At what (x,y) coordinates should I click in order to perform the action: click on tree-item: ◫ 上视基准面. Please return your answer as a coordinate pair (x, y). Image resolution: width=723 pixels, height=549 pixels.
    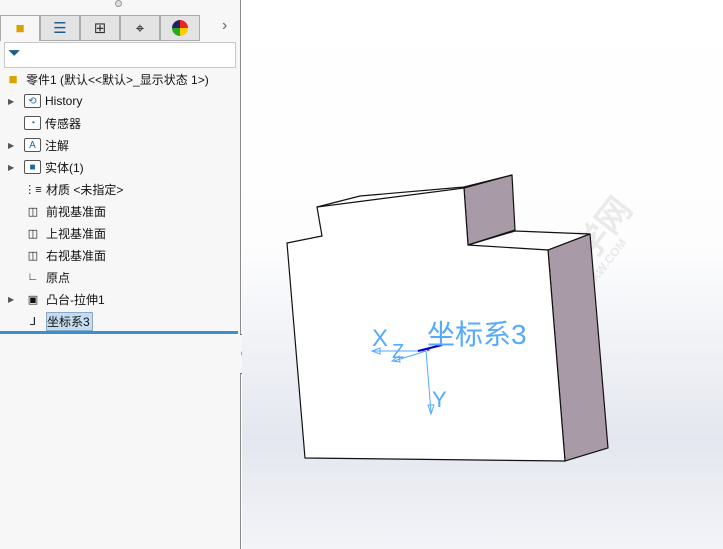
    Looking at the image, I should click on (65, 233).